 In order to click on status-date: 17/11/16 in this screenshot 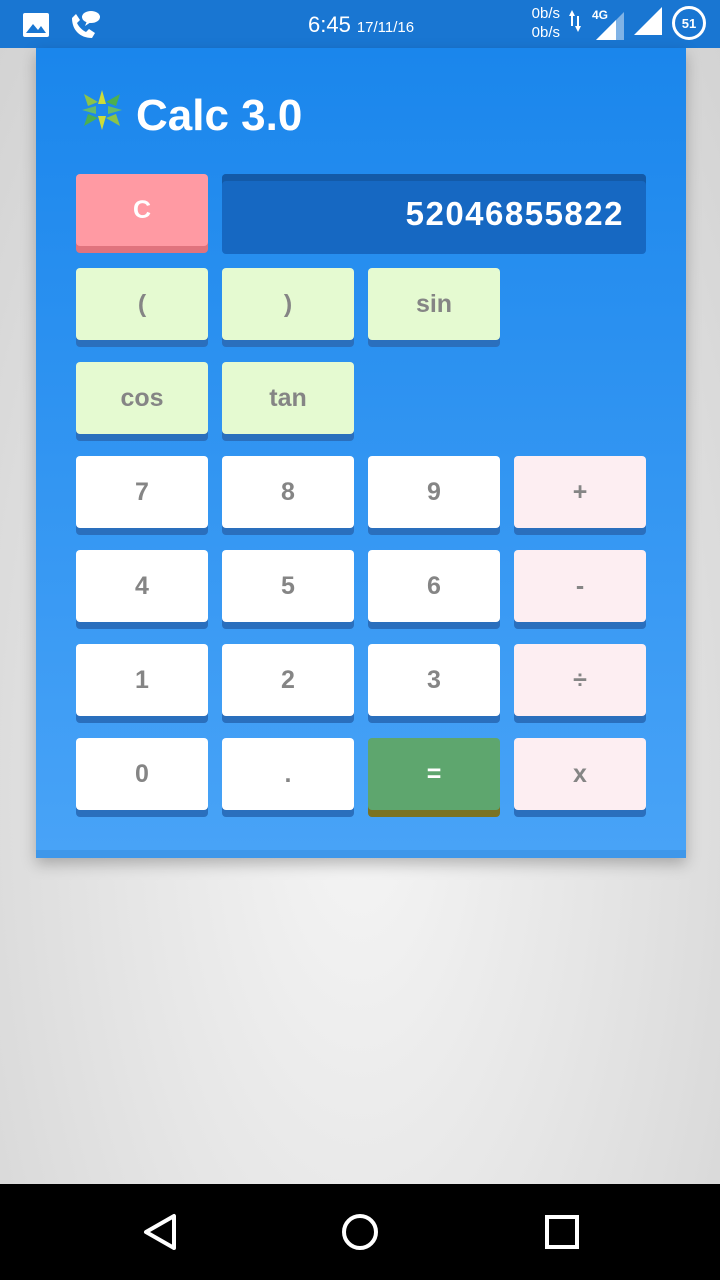, I will do `click(385, 27)`.